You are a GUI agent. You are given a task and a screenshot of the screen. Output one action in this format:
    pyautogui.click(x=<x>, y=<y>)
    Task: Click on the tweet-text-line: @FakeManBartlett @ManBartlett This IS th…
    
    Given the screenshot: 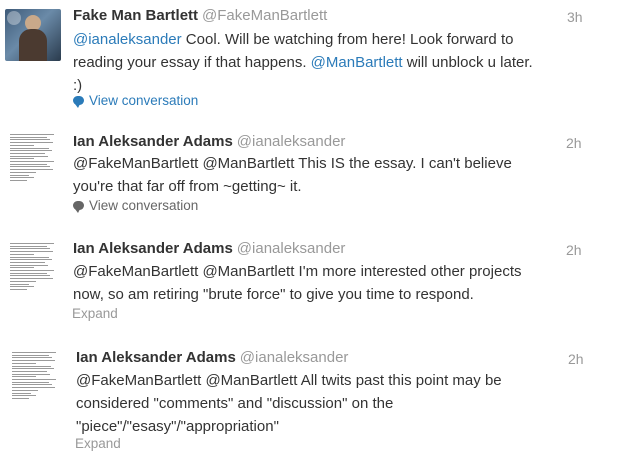 What is the action you would take?
    pyautogui.click(x=292, y=163)
    